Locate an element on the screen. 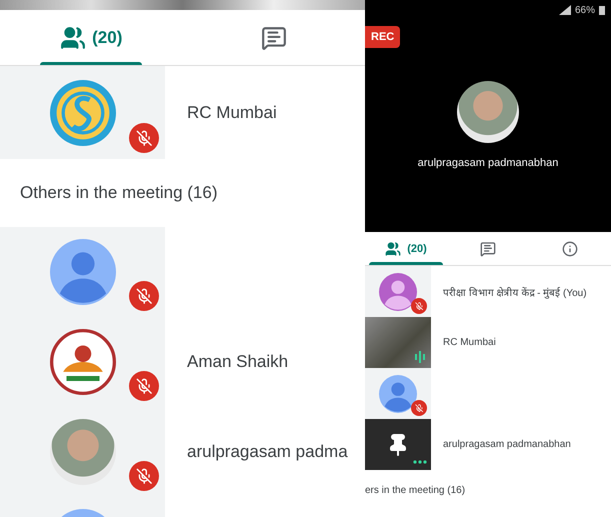 This screenshot has width=611, height=517. emblem-icon is located at coordinates (83, 362).